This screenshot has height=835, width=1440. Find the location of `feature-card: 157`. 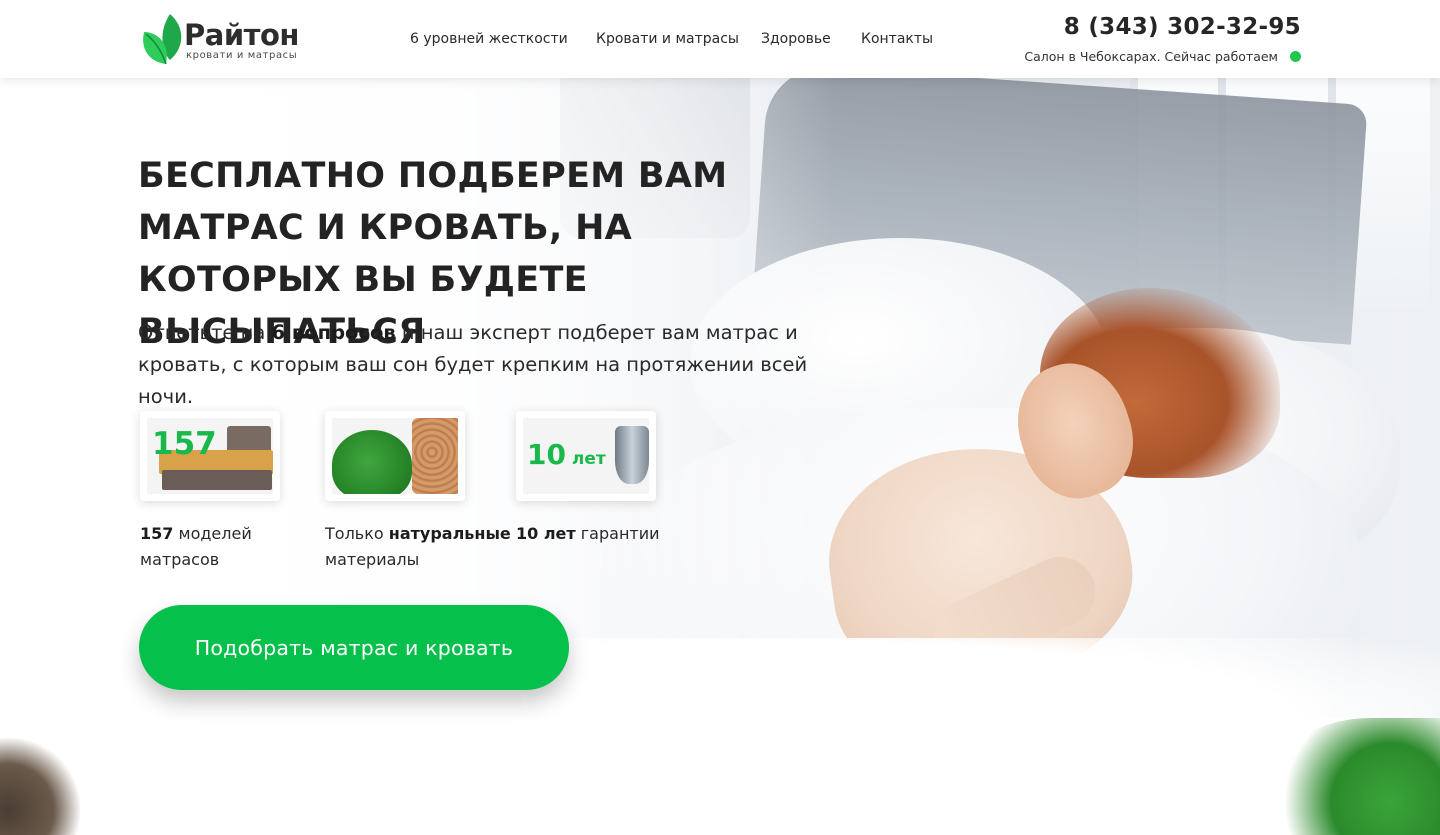

feature-card: 157 is located at coordinates (210, 456).